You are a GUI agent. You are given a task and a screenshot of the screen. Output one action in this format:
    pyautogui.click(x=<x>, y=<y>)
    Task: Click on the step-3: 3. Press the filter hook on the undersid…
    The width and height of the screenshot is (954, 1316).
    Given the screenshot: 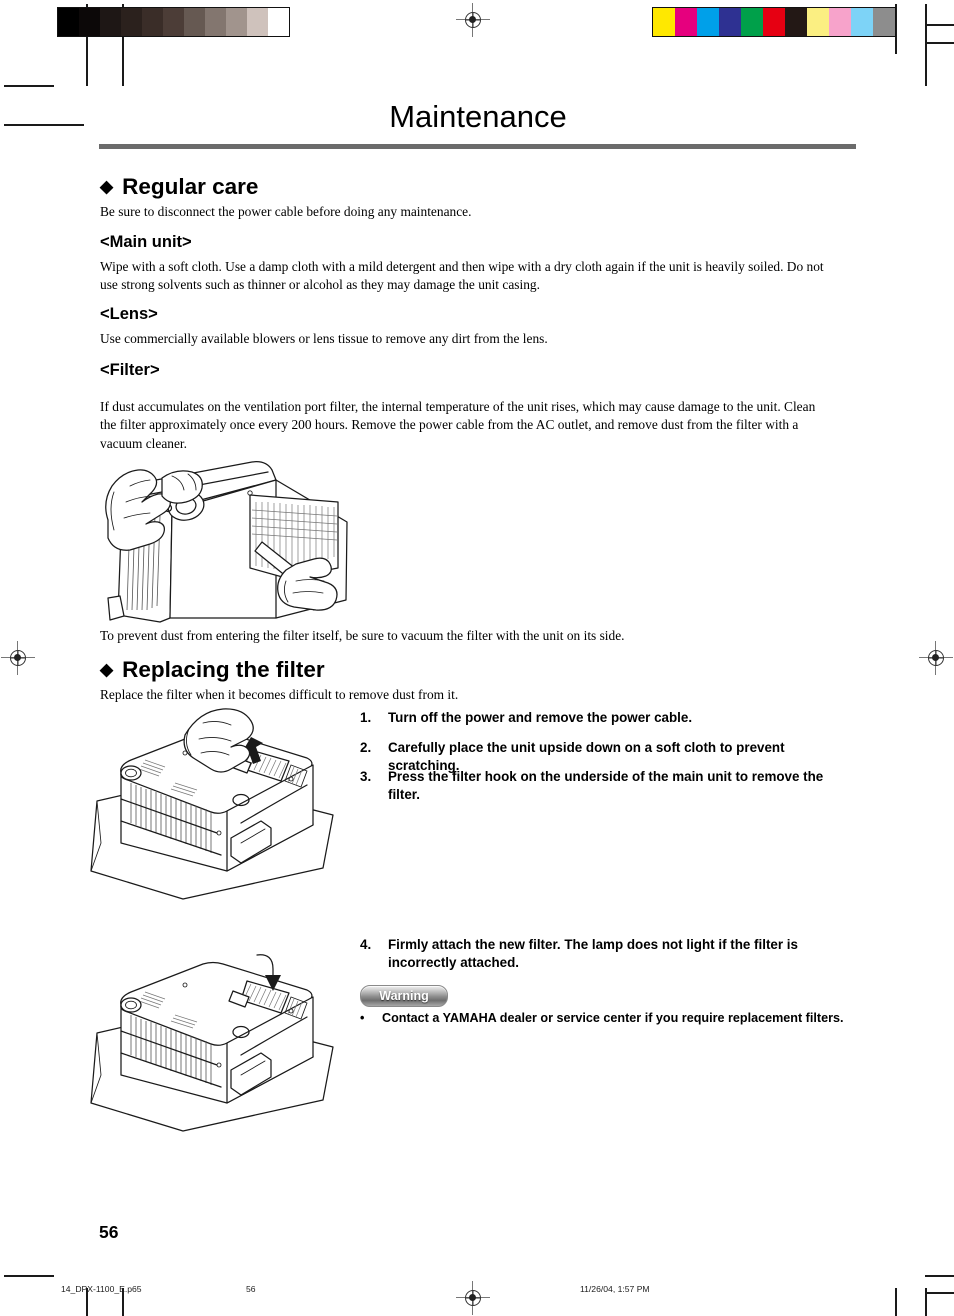 What is the action you would take?
    pyautogui.click(x=609, y=785)
    